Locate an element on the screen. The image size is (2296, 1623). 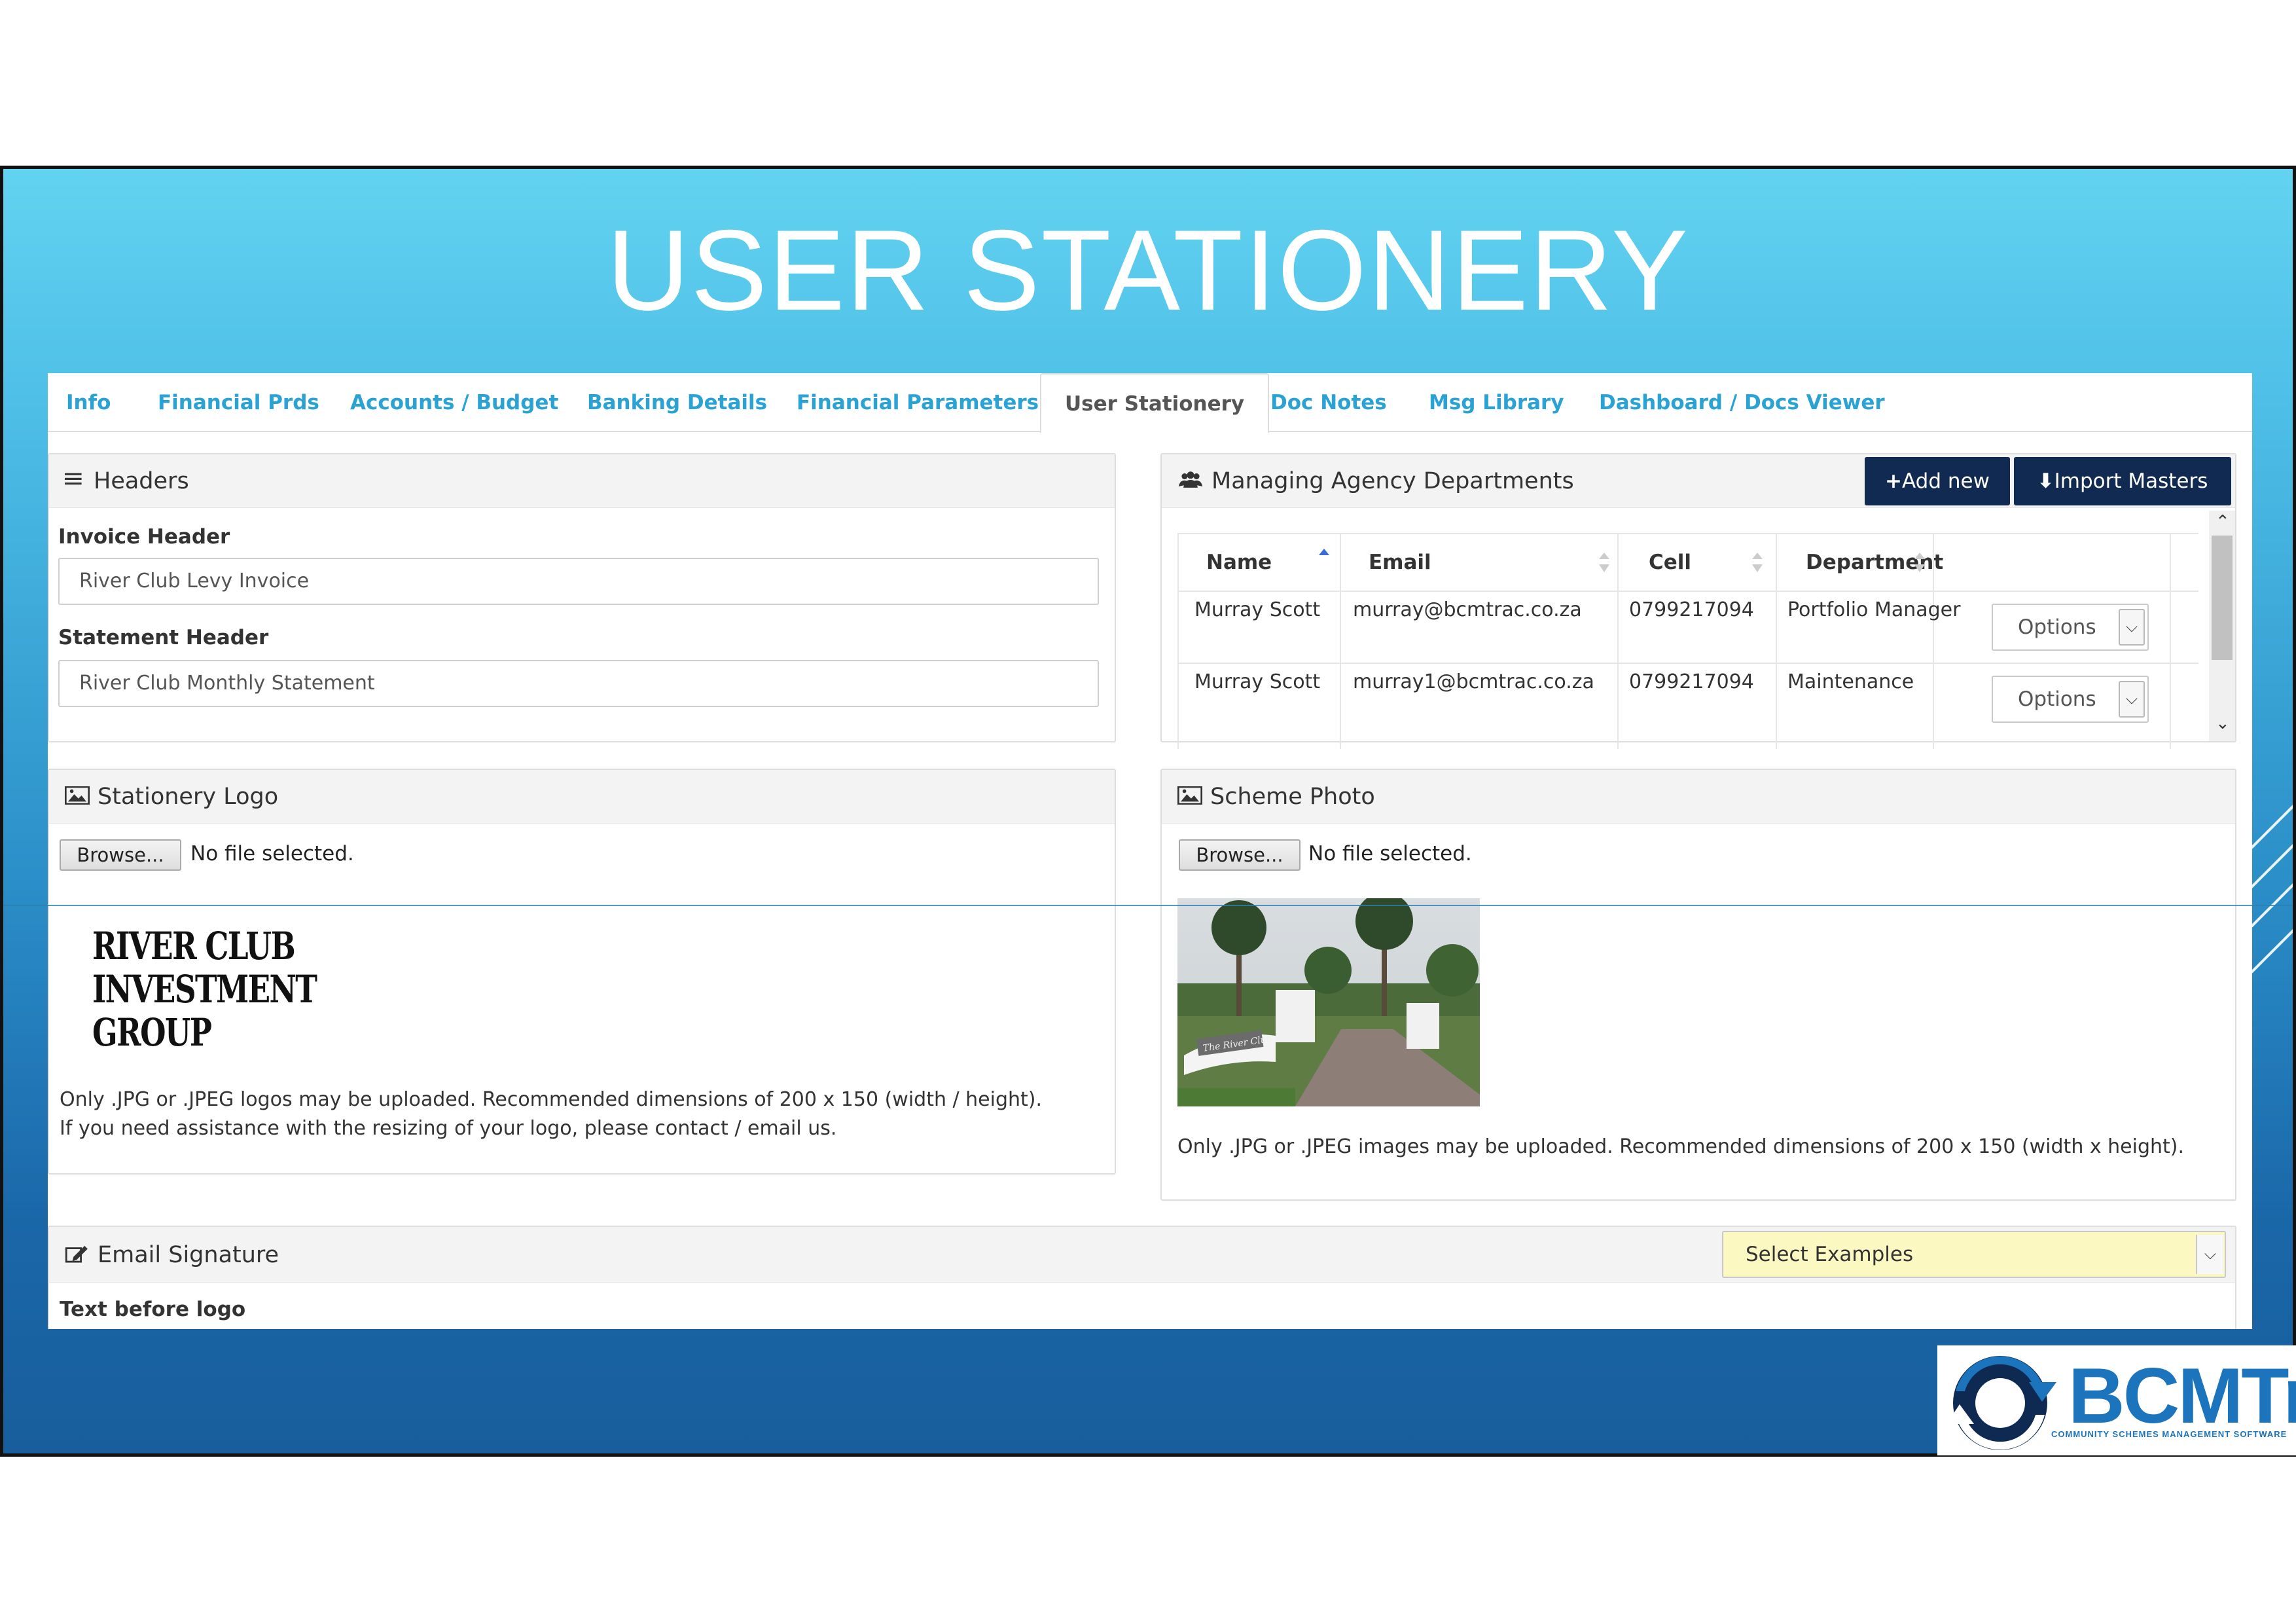
headers-panel-header: Headers is located at coordinates (582, 481).